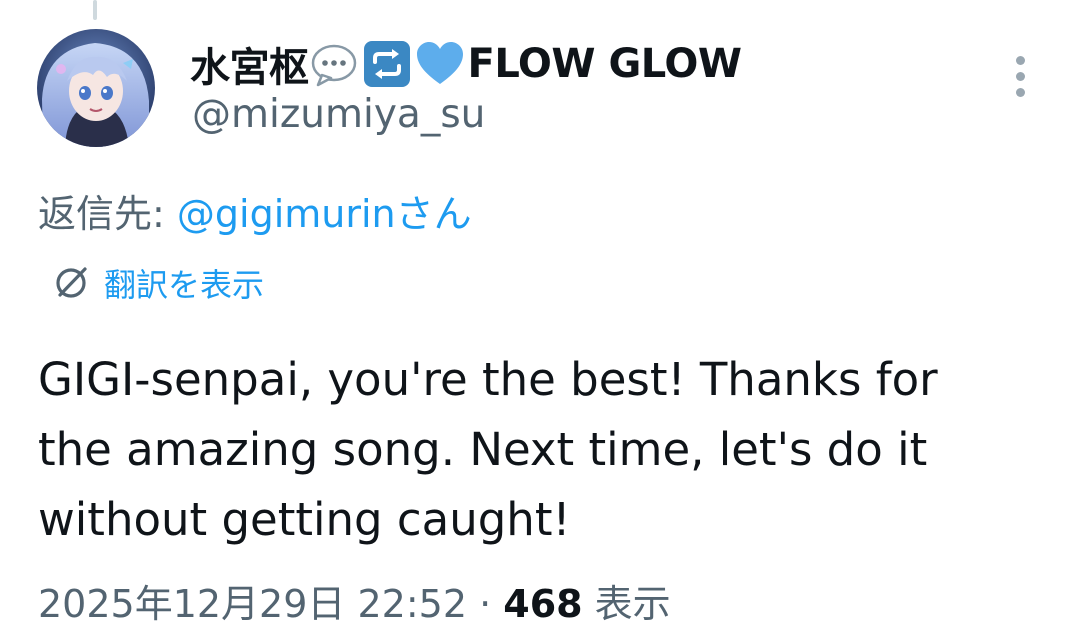 The image size is (1080, 644). What do you see at coordinates (605, 64) in the screenshot?
I see `author-name-suffix: FLOW GLOW` at bounding box center [605, 64].